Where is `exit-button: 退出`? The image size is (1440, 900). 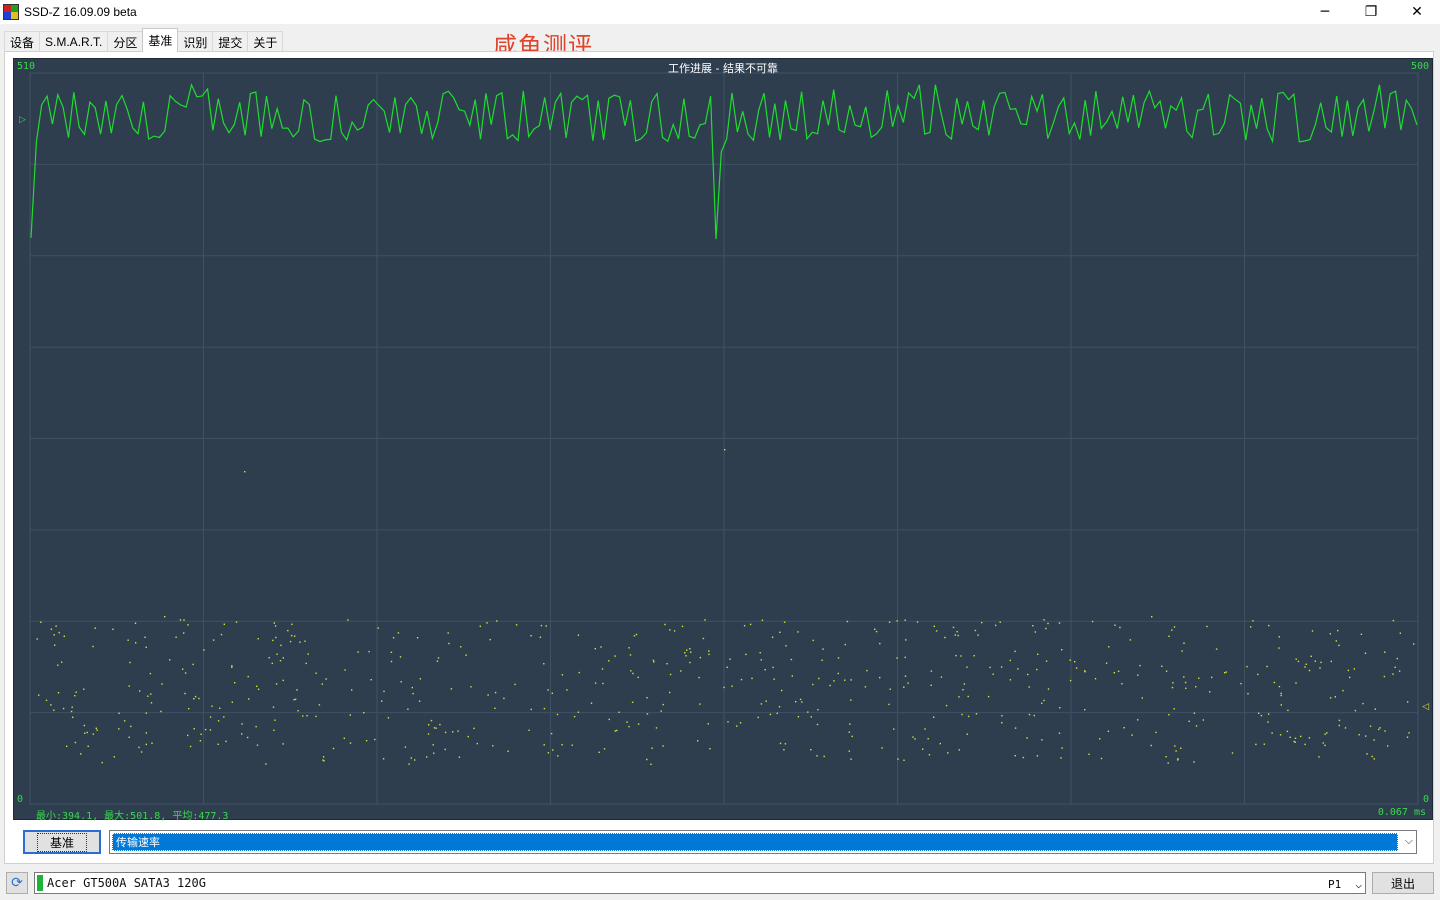
exit-button: 退出 is located at coordinates (1403, 883).